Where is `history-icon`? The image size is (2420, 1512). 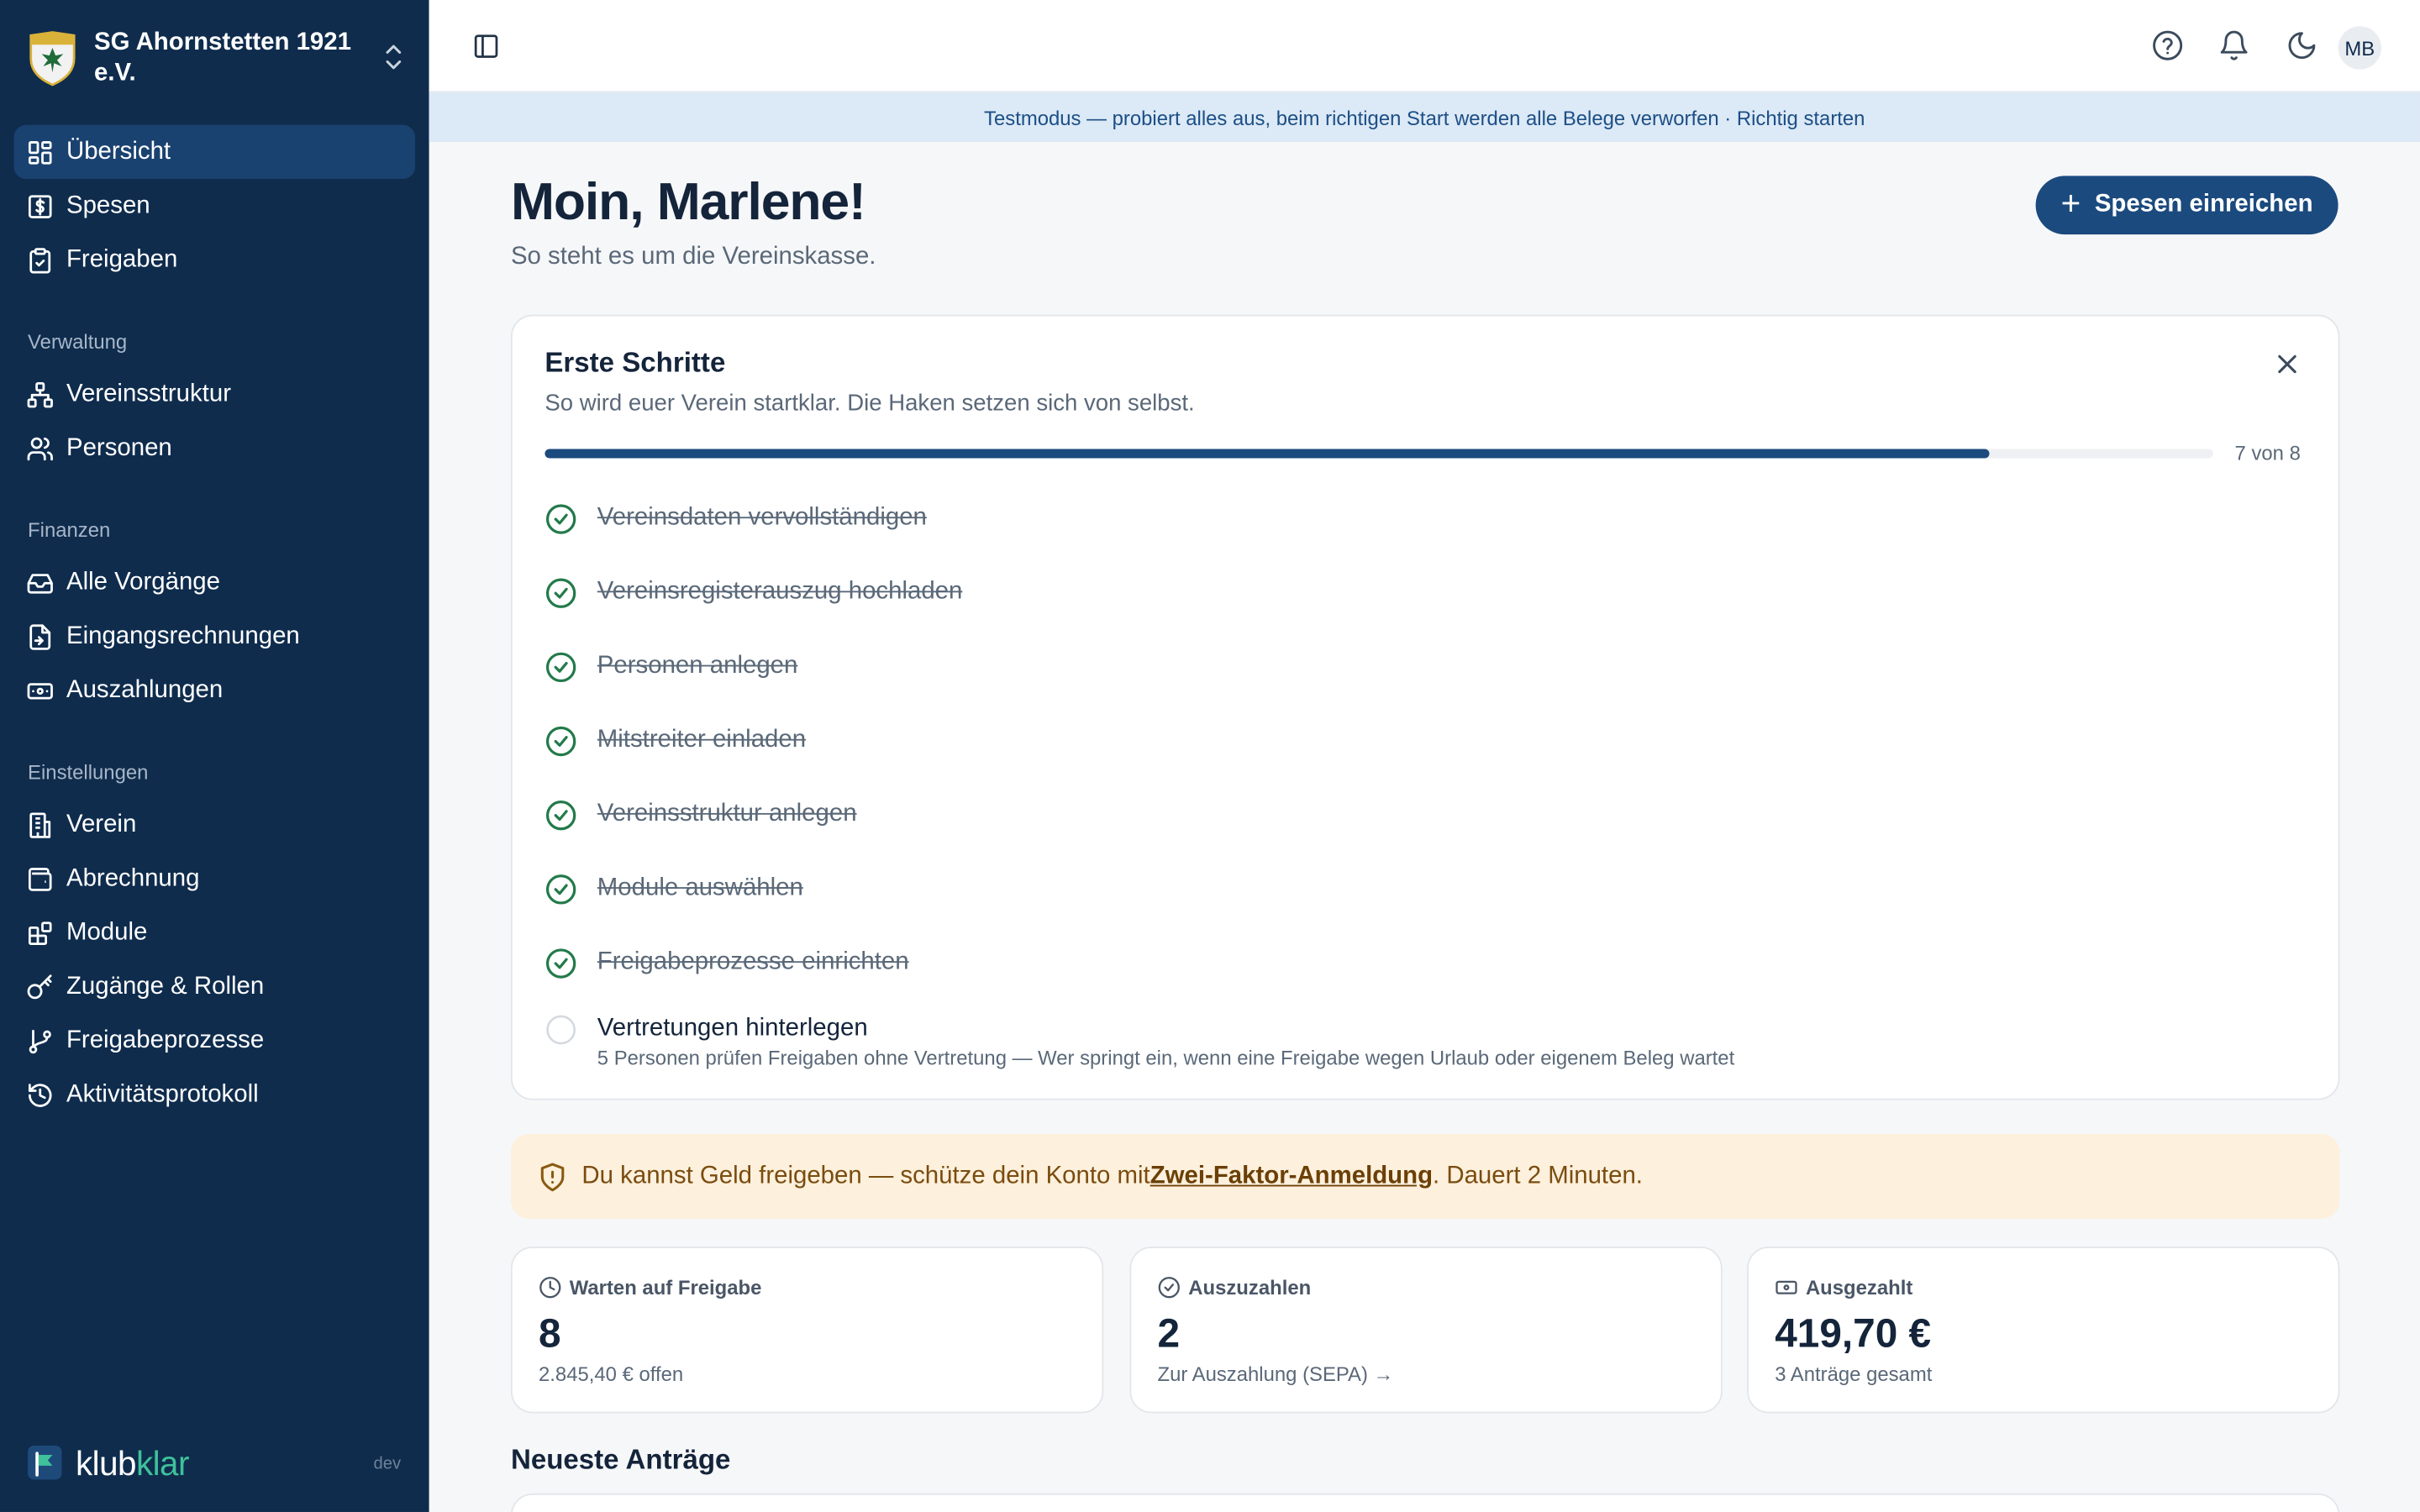 history-icon is located at coordinates (40, 1094).